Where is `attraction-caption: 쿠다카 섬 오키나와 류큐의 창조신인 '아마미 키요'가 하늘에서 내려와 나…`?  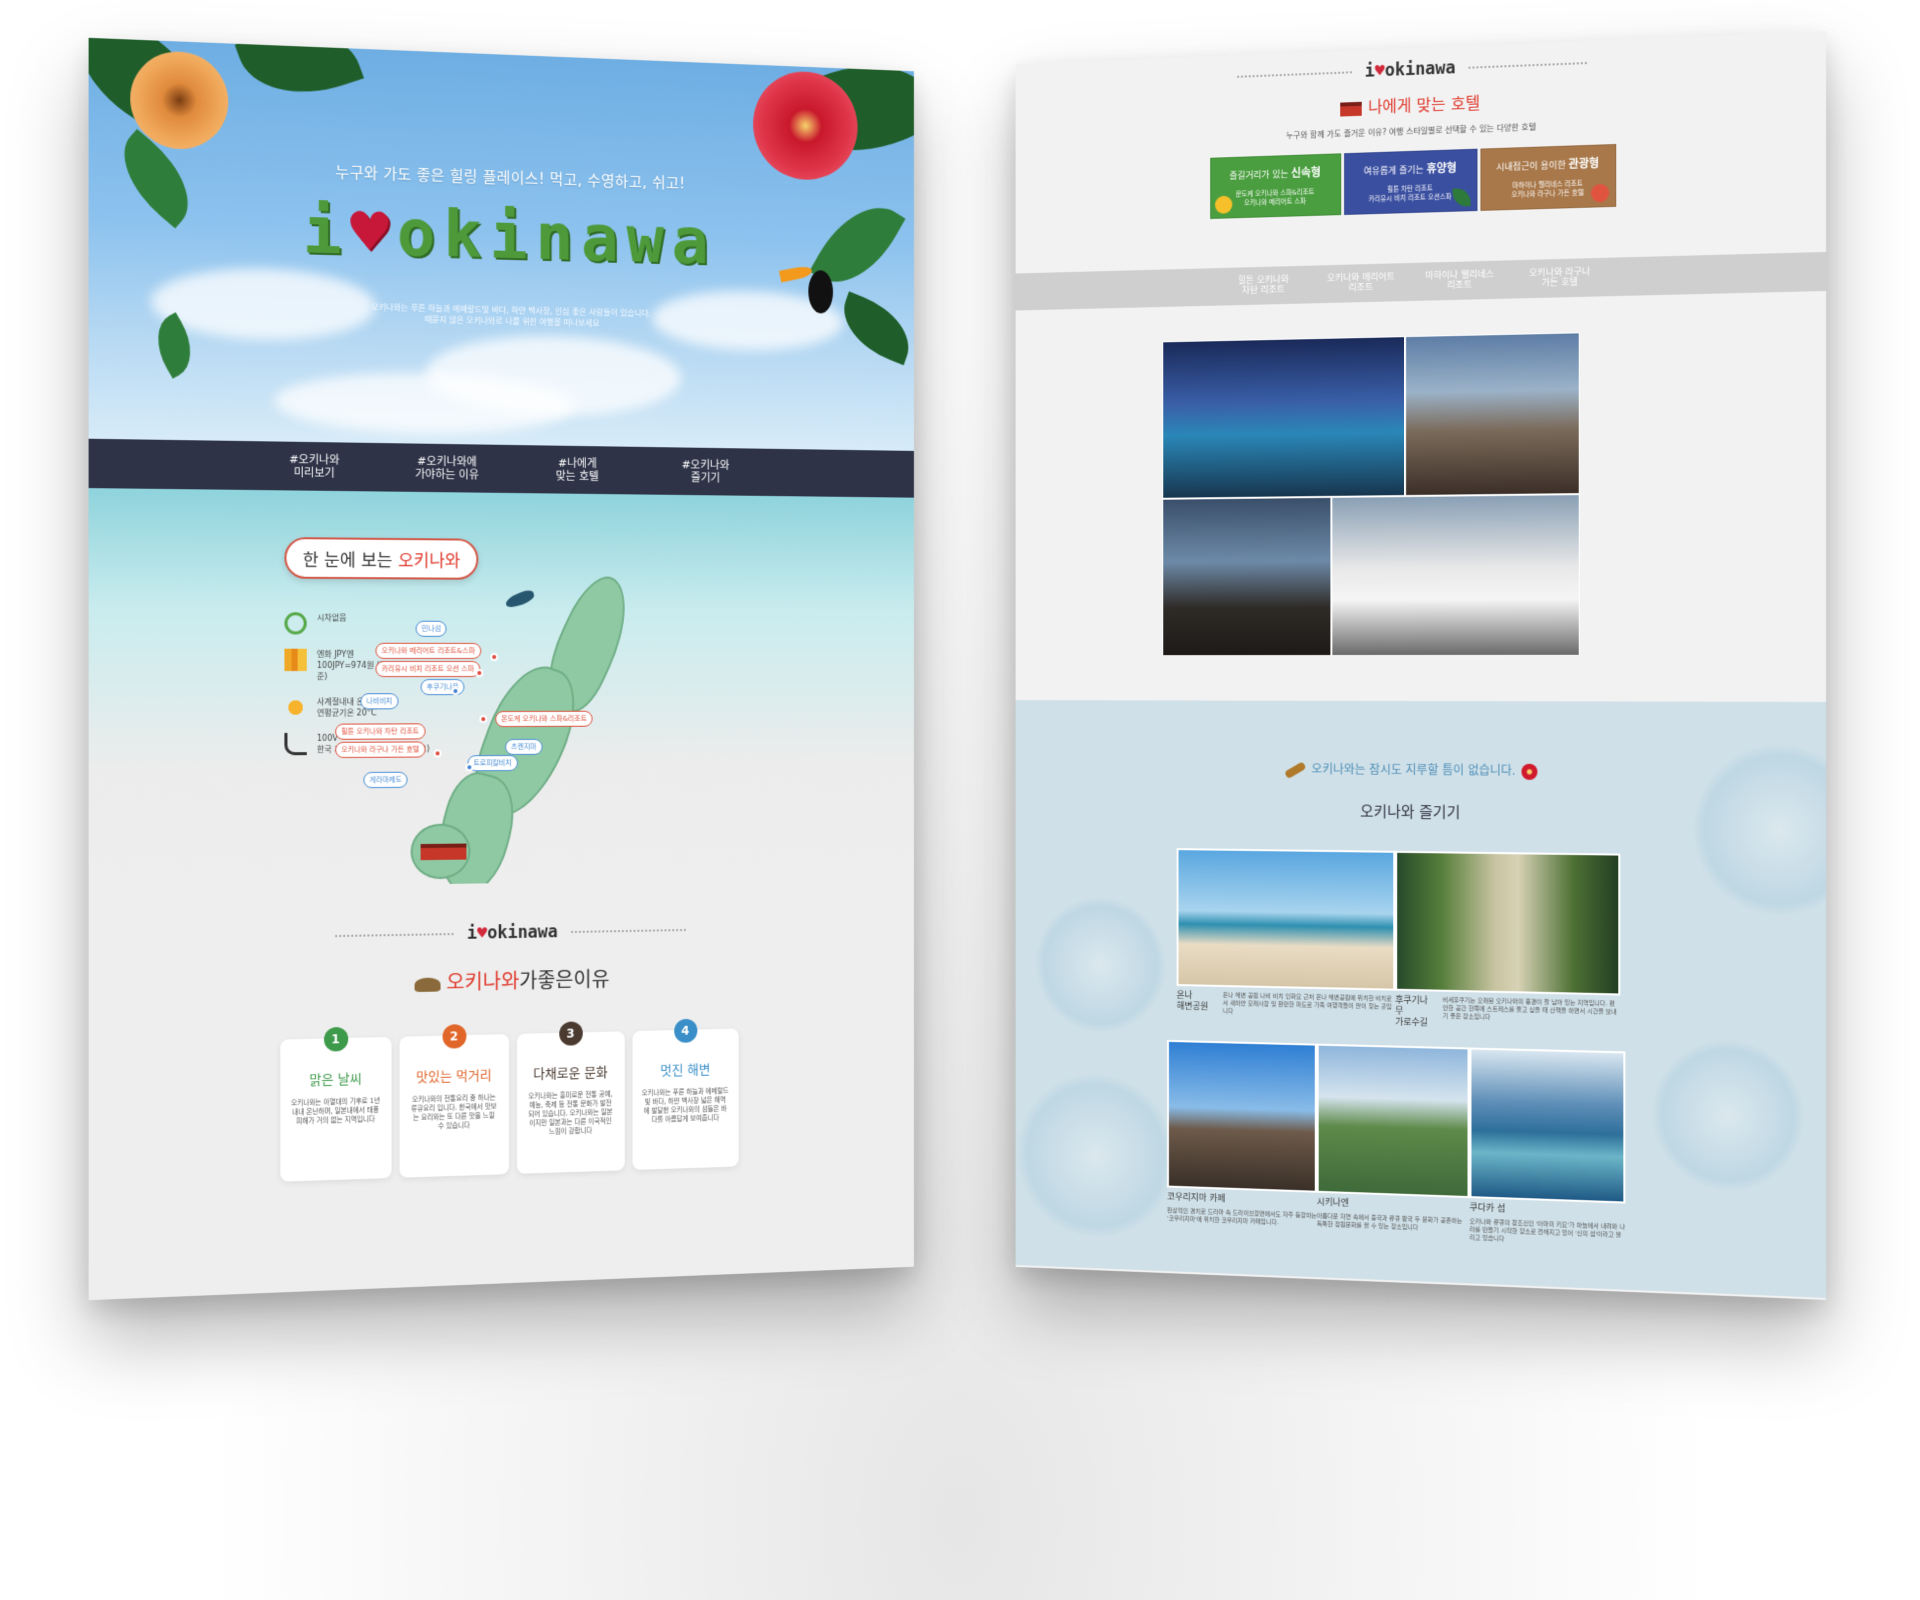 attraction-caption: 쿠다카 섬 오키나와 류큐의 창조신인 '아마미 키요'가 하늘에서 내려와 나… is located at coordinates (1547, 1225).